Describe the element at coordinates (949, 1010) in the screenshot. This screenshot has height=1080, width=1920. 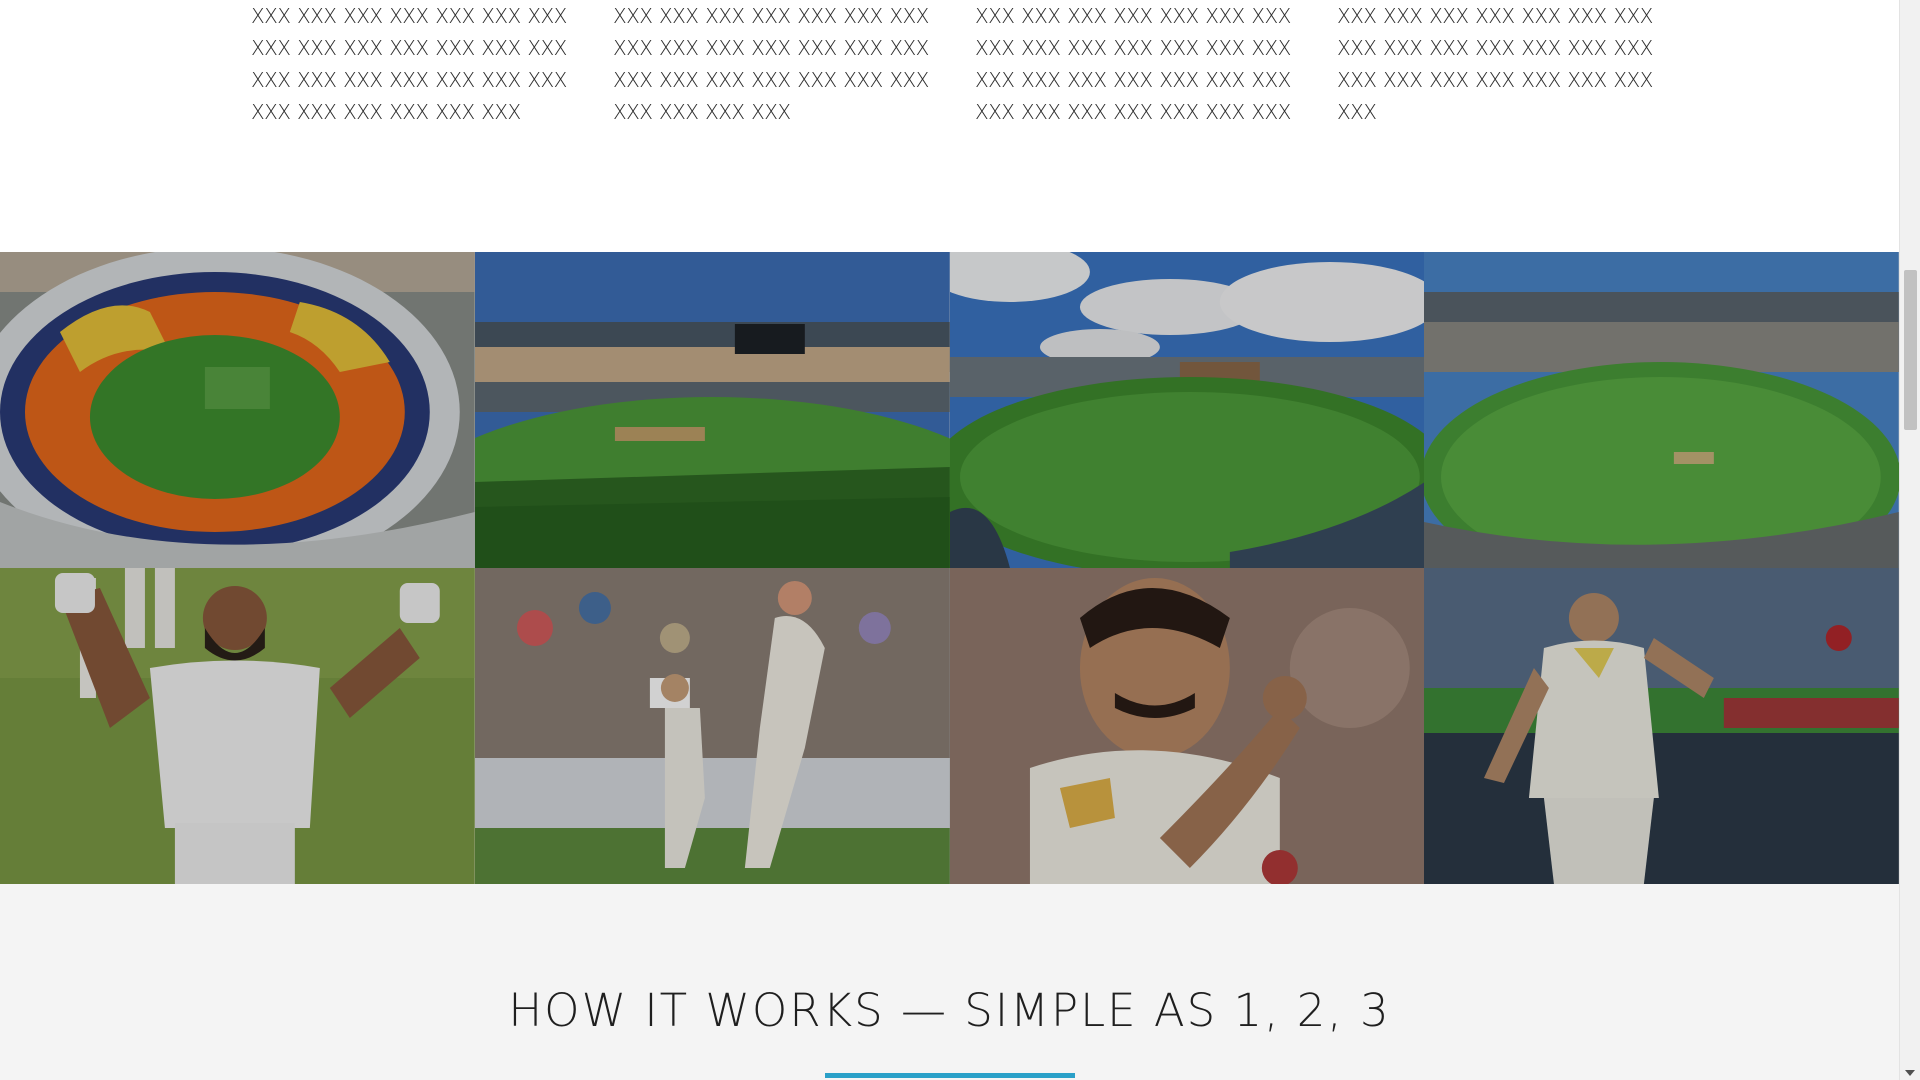
I see `how-it-works-title: HOW IT WORKS — SIMPLE AS 1, 2, 3` at that location.